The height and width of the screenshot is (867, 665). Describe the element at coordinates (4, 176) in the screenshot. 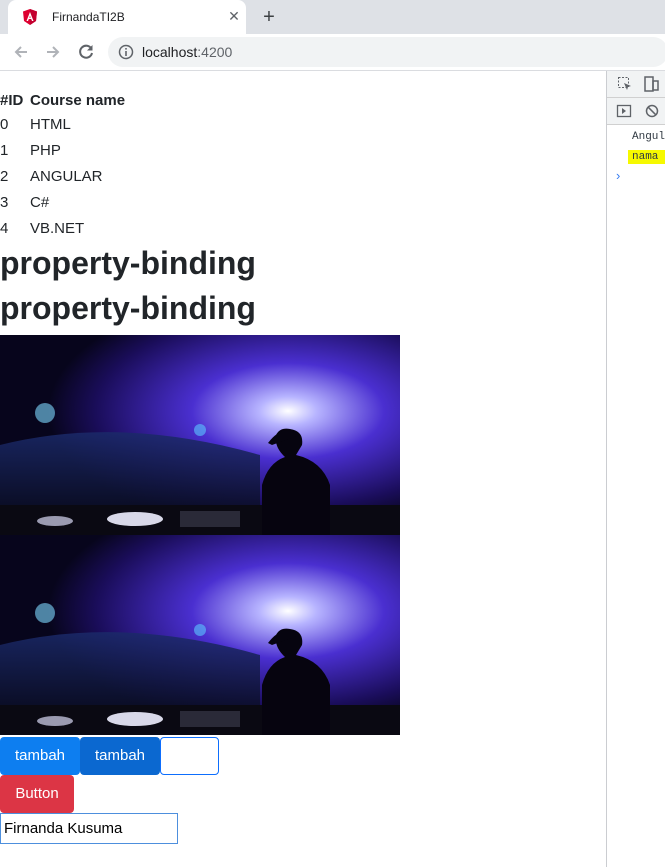

I see `cell-id: 2` at that location.